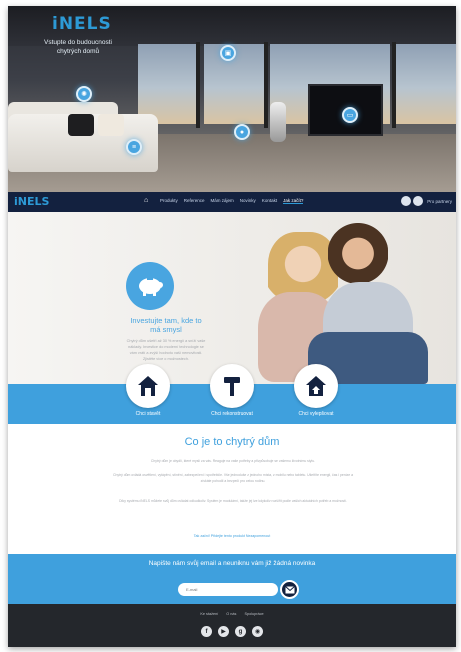 This screenshot has width=461, height=652. What do you see at coordinates (248, 201) in the screenshot?
I see `nav-link: Novinky` at bounding box center [248, 201].